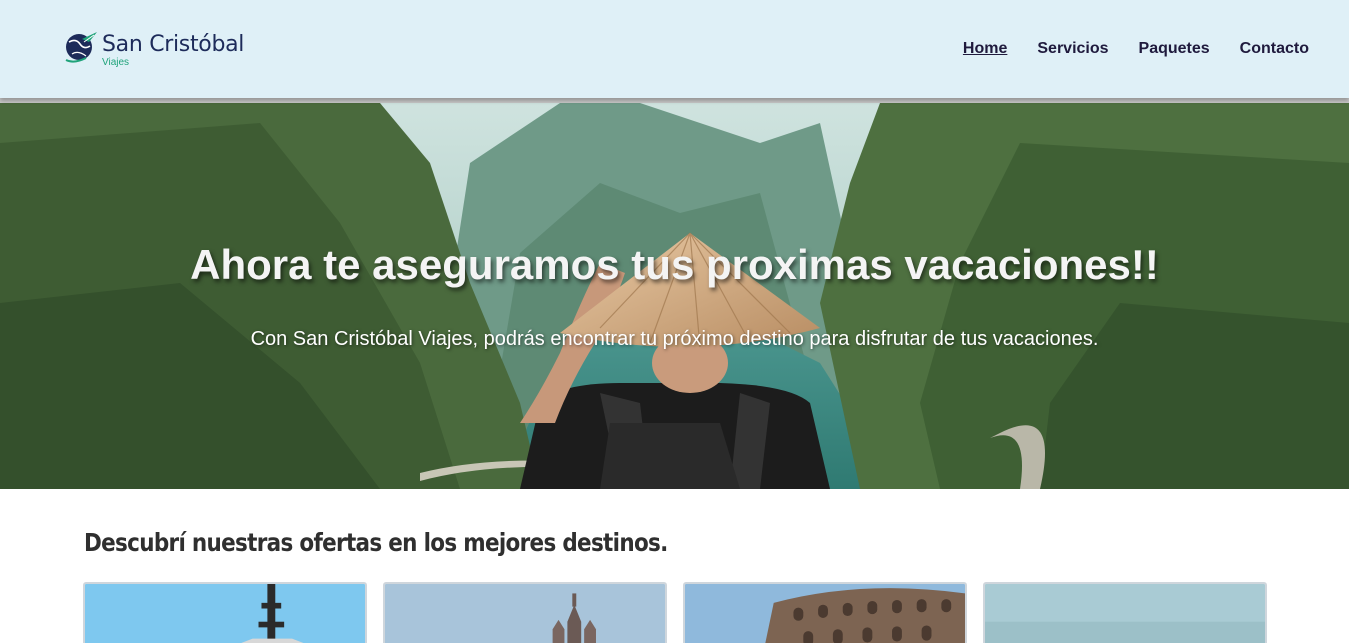 This screenshot has height=643, width=1349. I want to click on header-divider, so click(674, 100).